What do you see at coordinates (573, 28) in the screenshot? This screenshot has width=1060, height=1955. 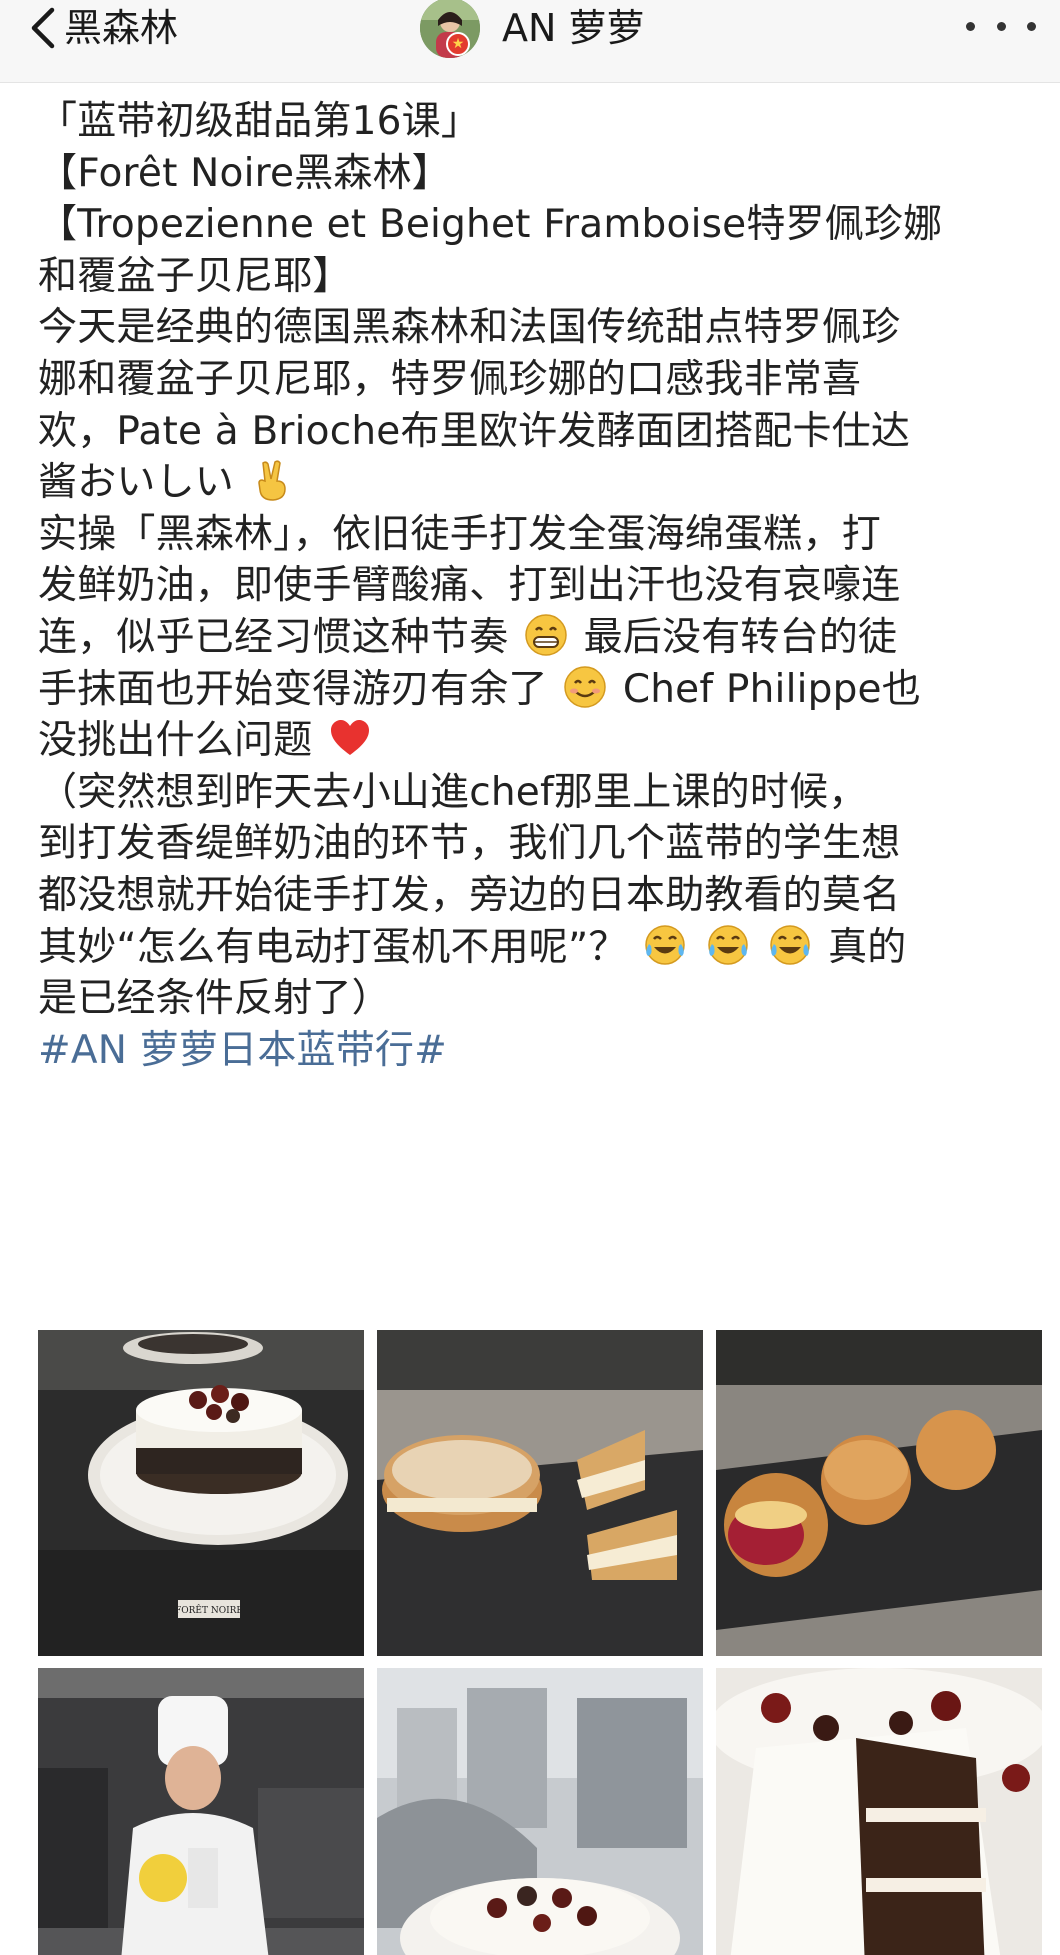 I see `author-name: AN 萝萝` at bounding box center [573, 28].